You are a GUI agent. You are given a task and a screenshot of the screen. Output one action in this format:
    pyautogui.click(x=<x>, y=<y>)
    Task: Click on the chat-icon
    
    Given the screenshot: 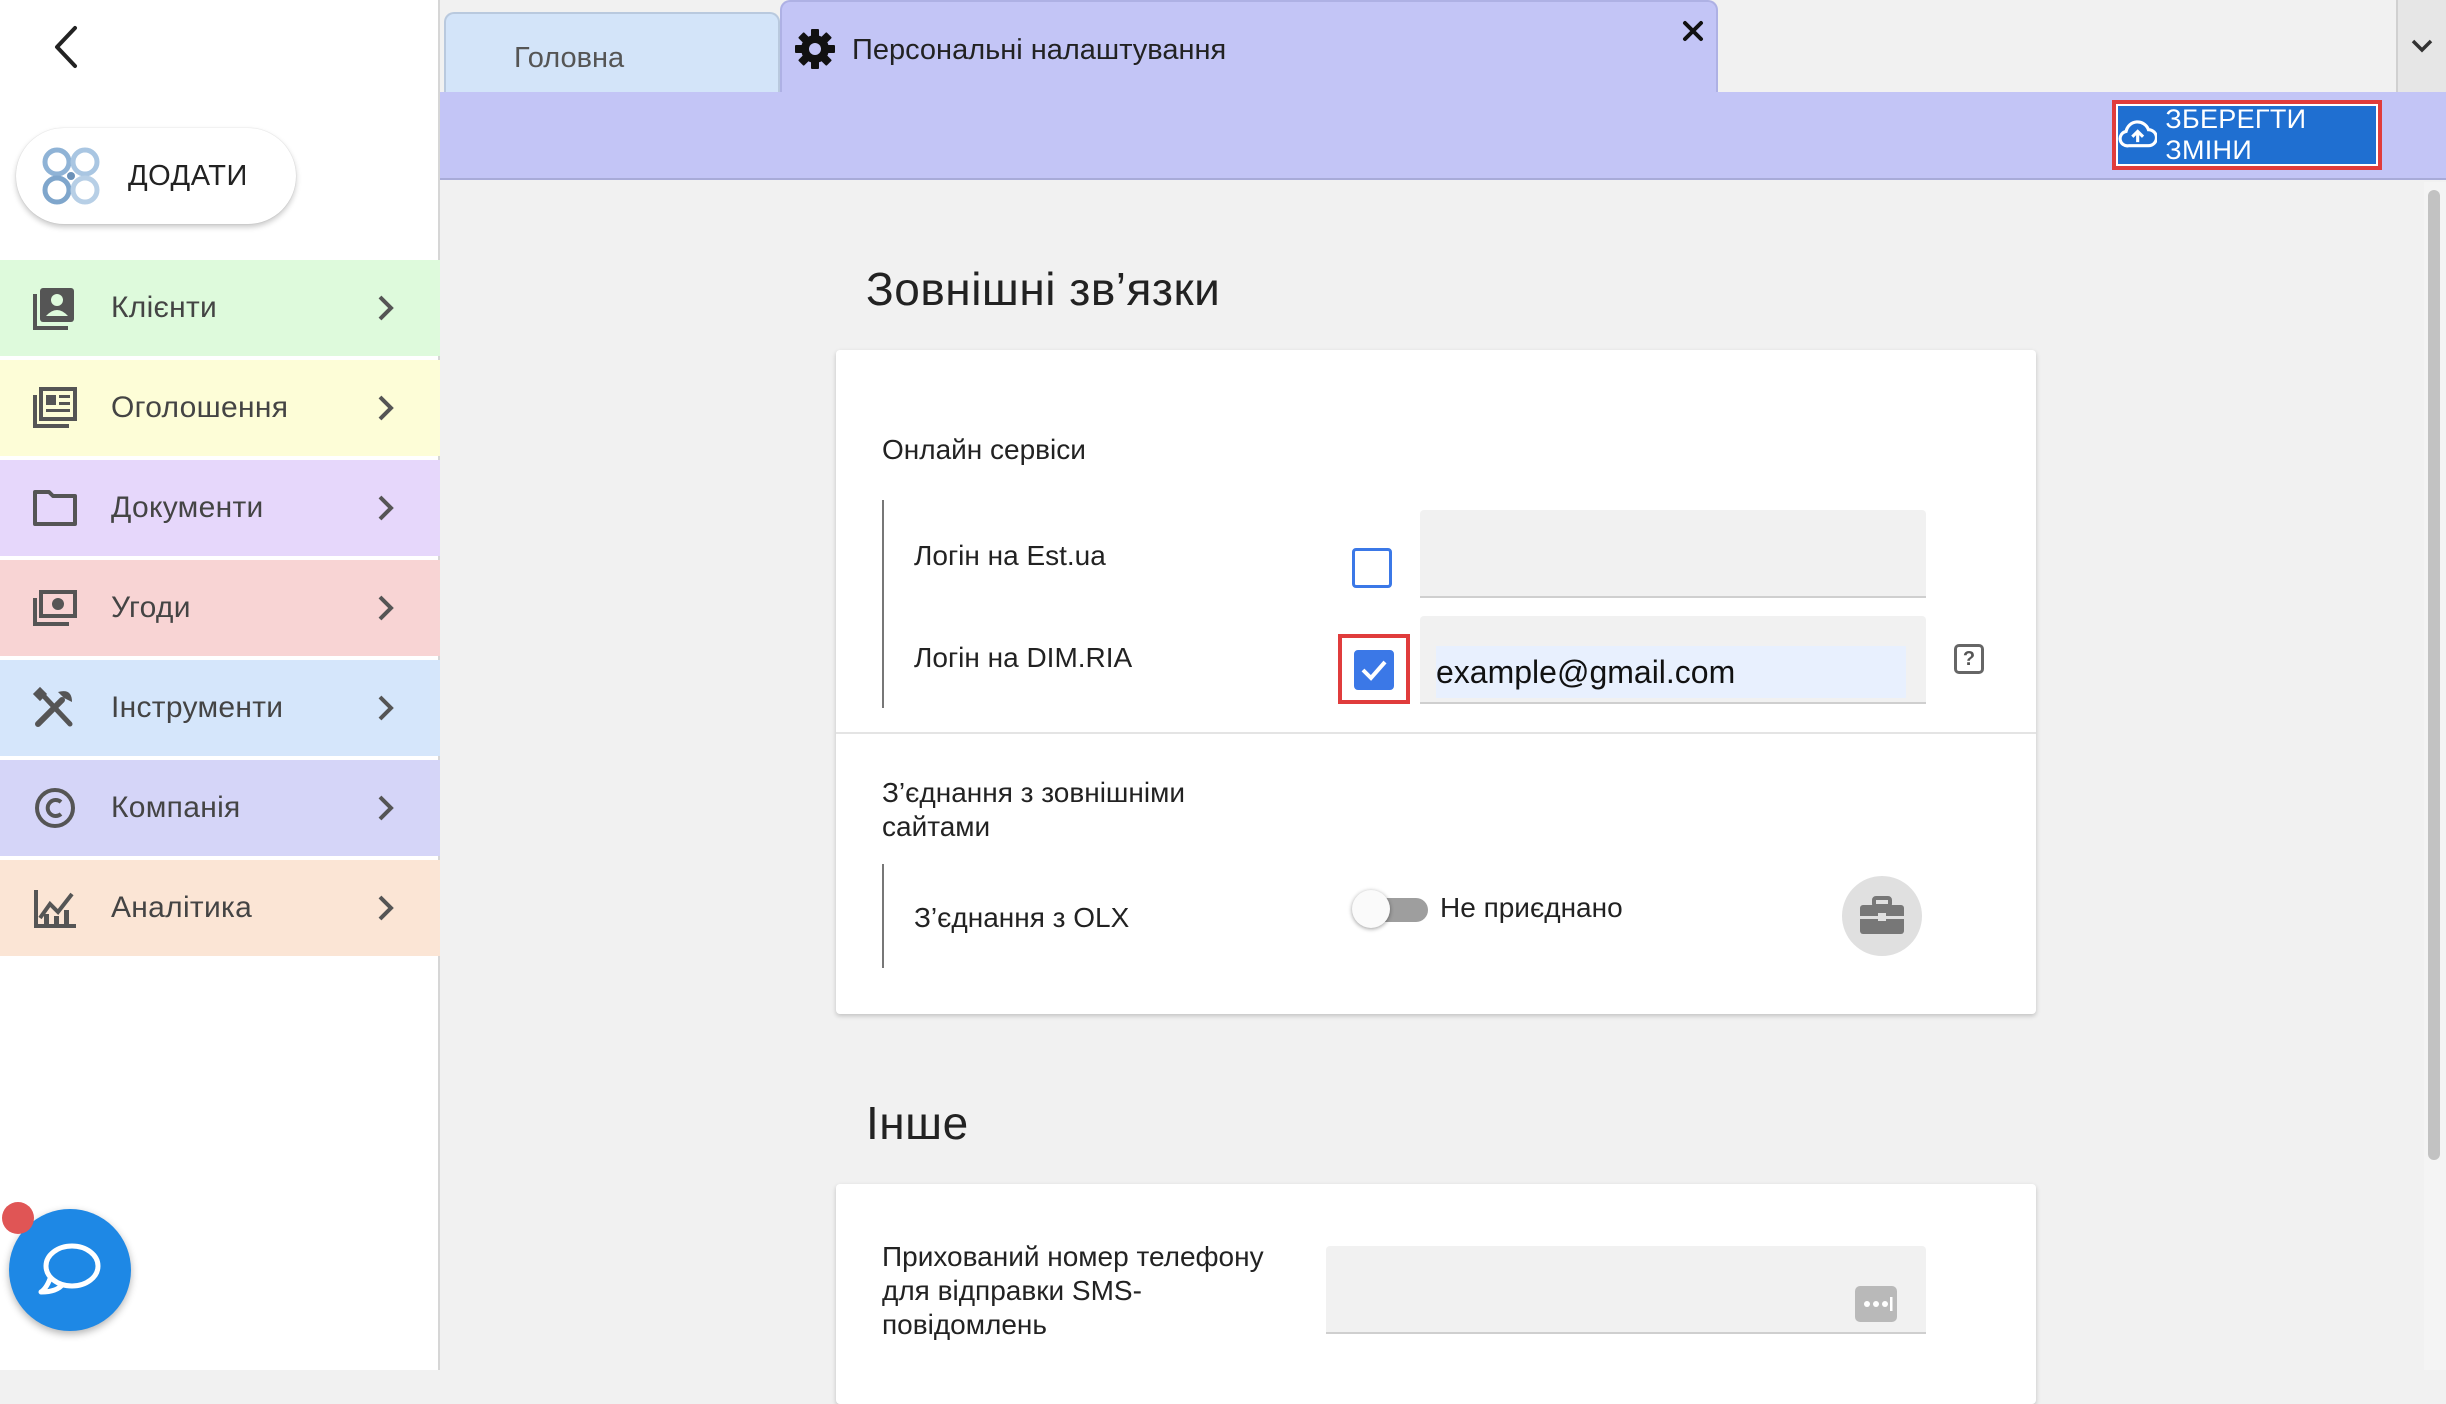 What is the action you would take?
    pyautogui.click(x=69, y=1269)
    